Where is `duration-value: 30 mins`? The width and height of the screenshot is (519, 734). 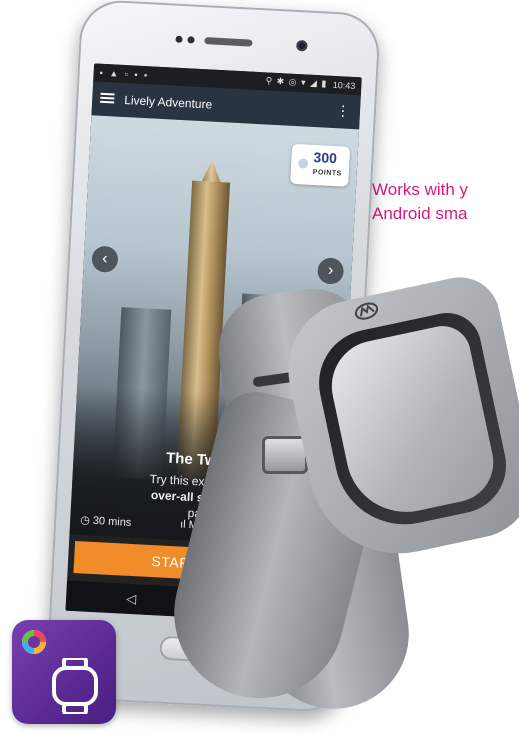
duration-value: 30 mins is located at coordinates (112, 521).